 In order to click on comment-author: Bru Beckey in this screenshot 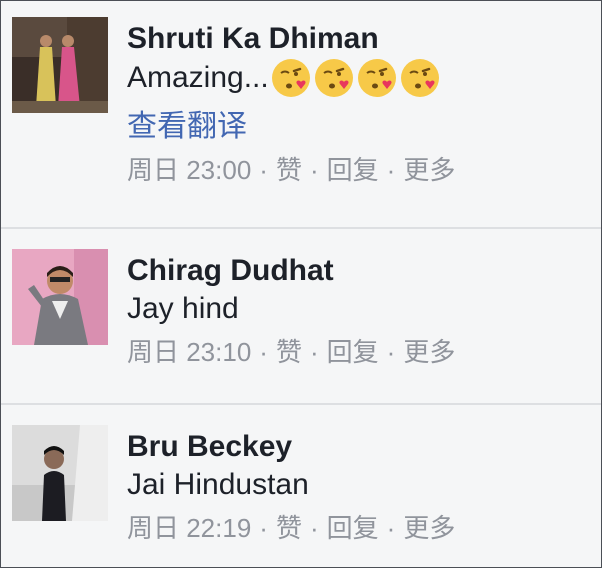, I will do `click(360, 447)`.